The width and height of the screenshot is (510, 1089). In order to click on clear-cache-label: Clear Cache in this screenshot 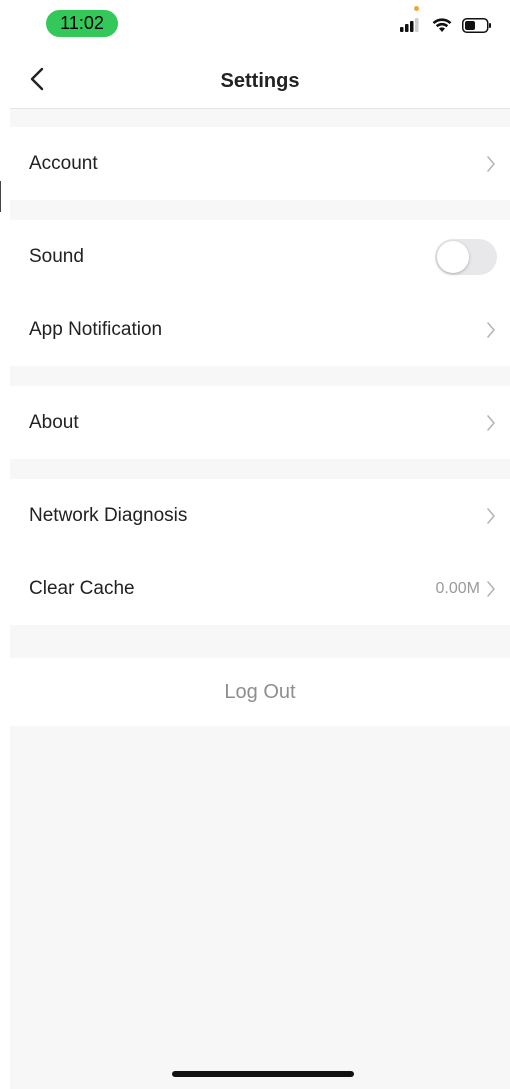, I will do `click(82, 588)`.